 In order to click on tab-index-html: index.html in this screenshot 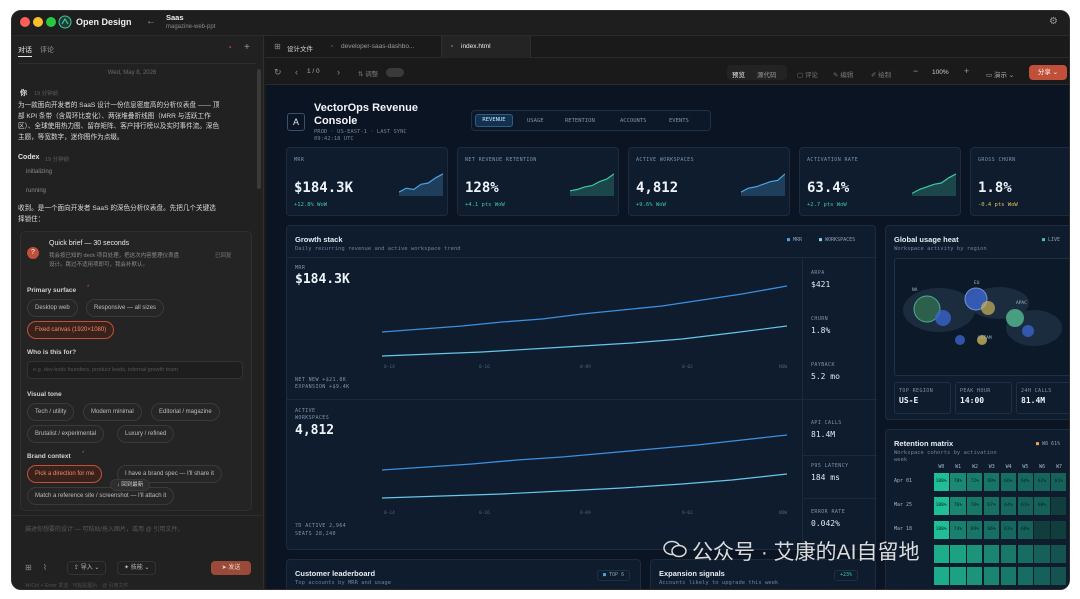, I will do `click(476, 46)`.